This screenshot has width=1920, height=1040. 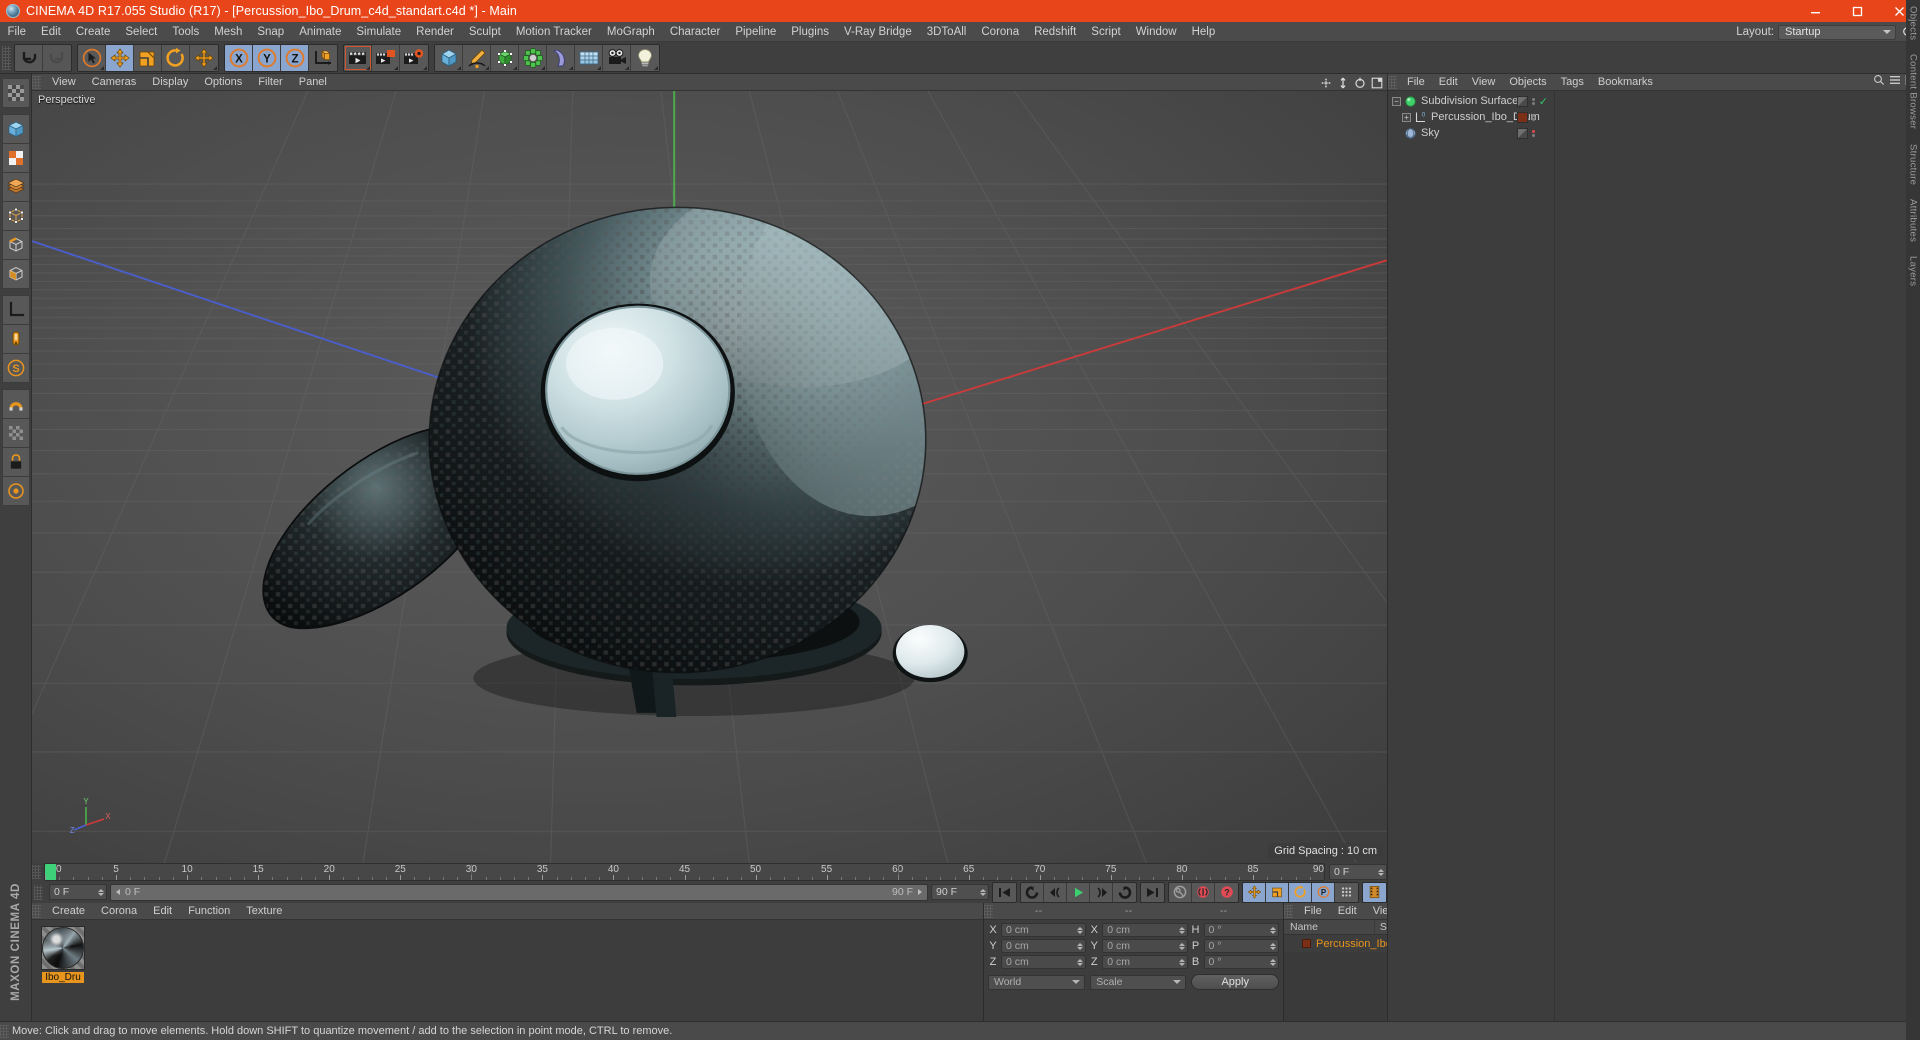 What do you see at coordinates (1156, 32) in the screenshot?
I see `menu-window: Window` at bounding box center [1156, 32].